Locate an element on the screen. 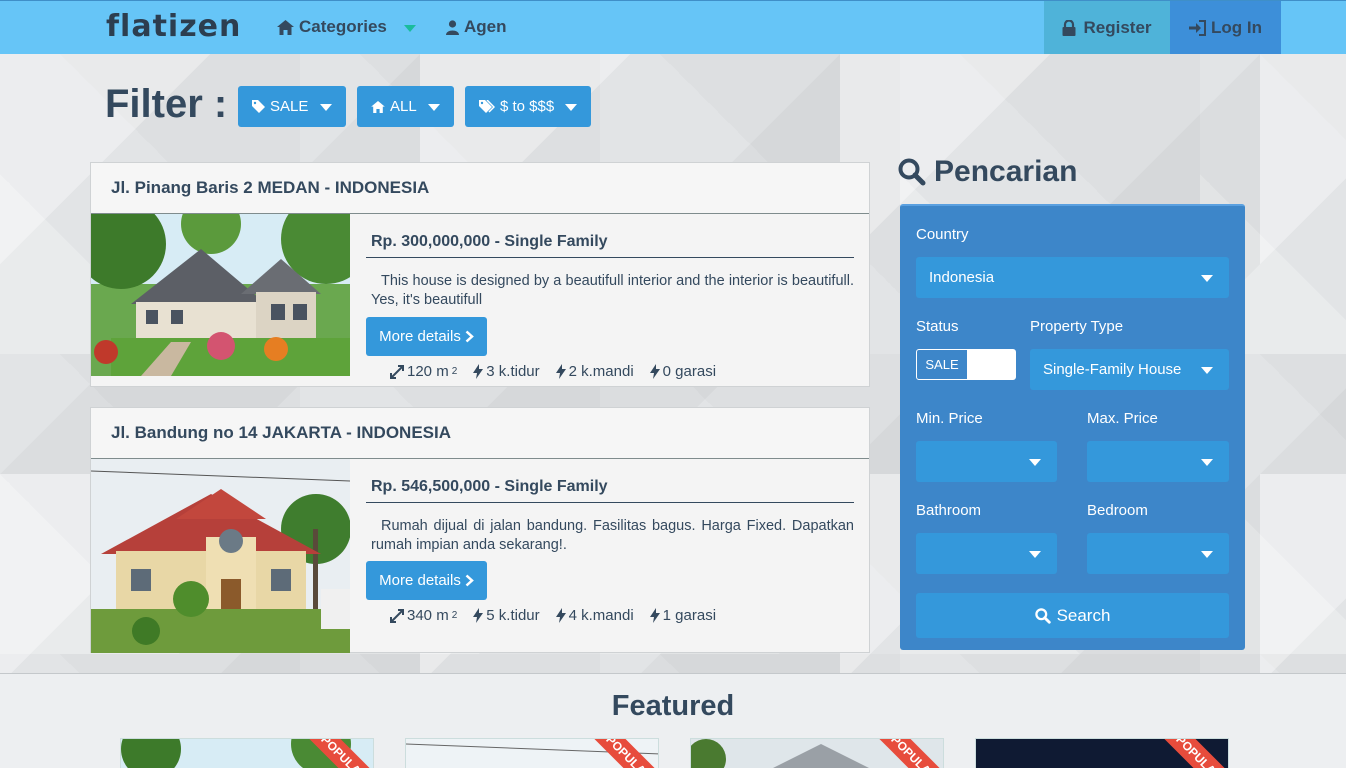 The image size is (1346, 768). garage-value: 1 garasi is located at coordinates (689, 615).